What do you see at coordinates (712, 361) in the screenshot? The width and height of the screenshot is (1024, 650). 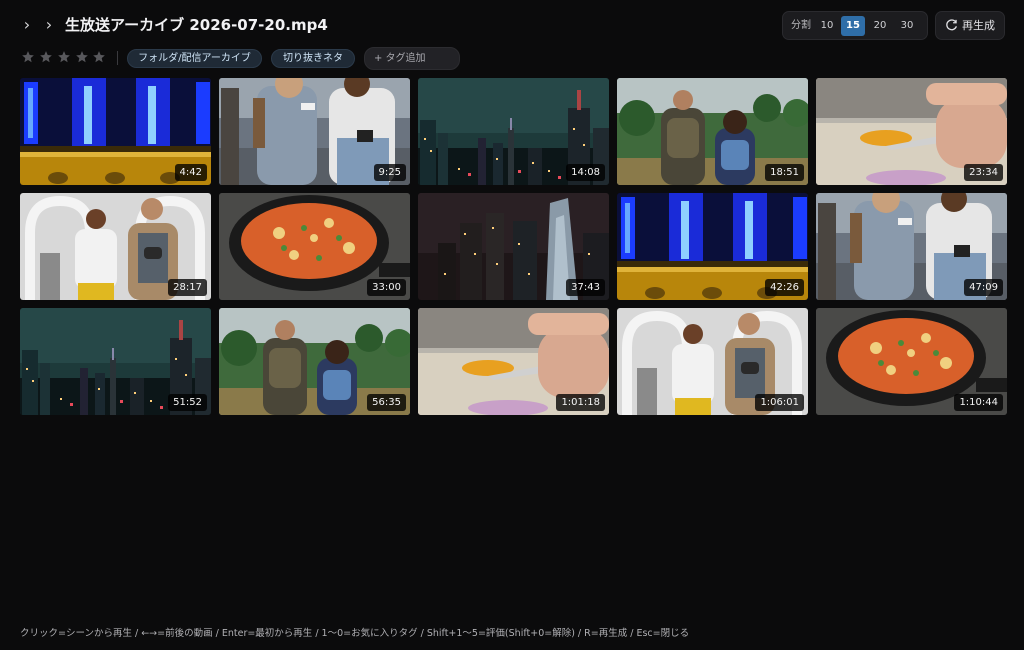 I see `scene-thumbnail: 1:06:01` at bounding box center [712, 361].